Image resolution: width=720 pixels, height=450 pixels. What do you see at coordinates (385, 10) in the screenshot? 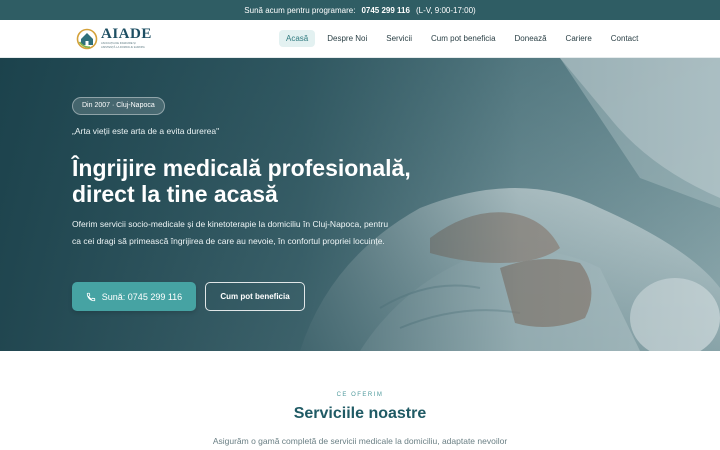
I see `topbar-phone-link: 0745 299 116` at bounding box center [385, 10].